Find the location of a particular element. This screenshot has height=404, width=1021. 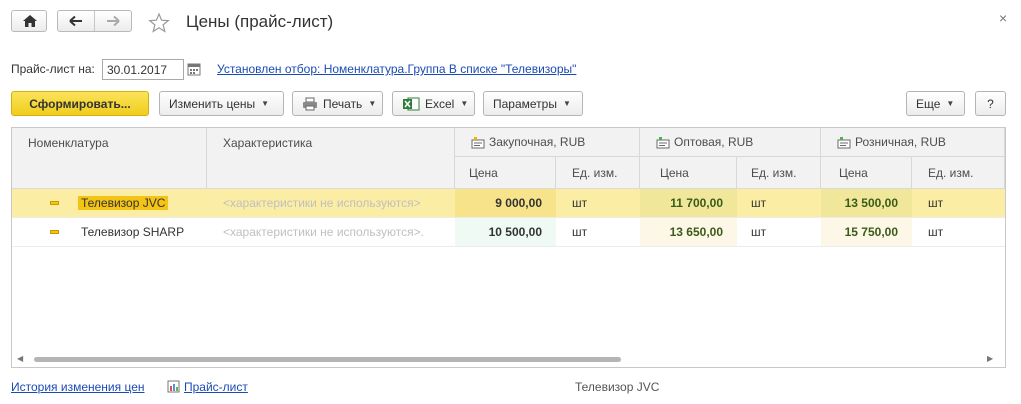

column-header-label: Оптовая, RUB is located at coordinates (714, 142).